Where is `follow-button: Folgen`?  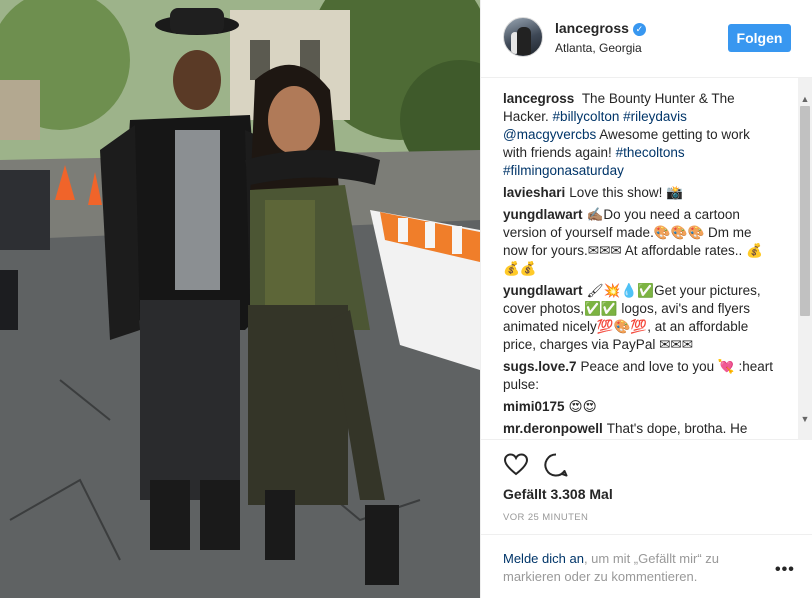
follow-button: Folgen is located at coordinates (759, 38).